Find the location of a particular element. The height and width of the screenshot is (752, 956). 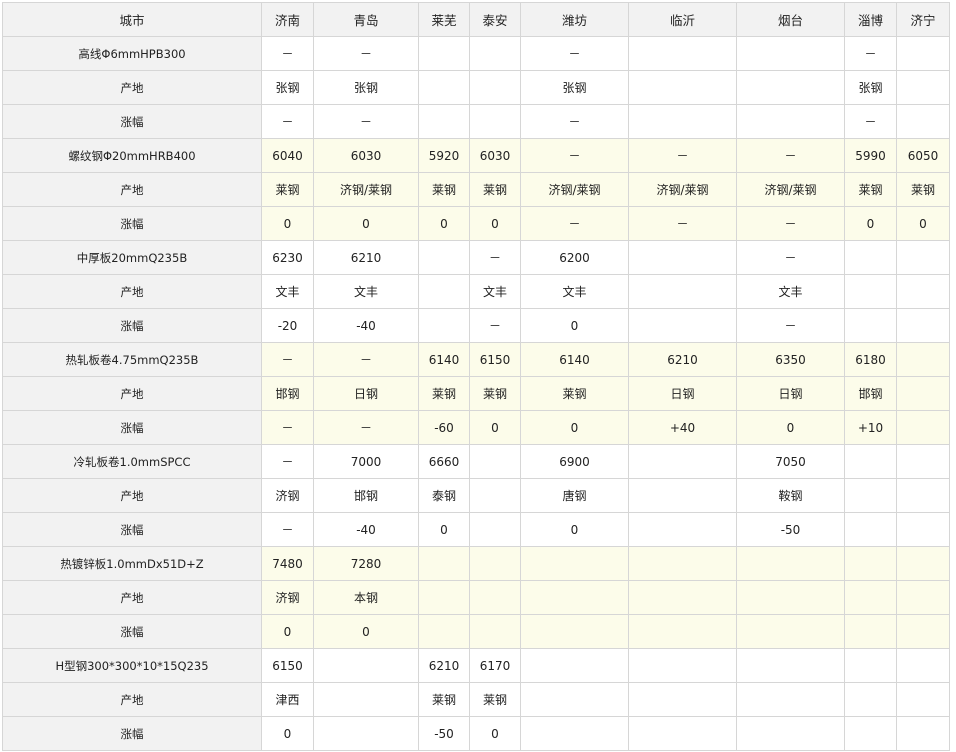

table-cell: 济钢 is located at coordinates (287, 597).